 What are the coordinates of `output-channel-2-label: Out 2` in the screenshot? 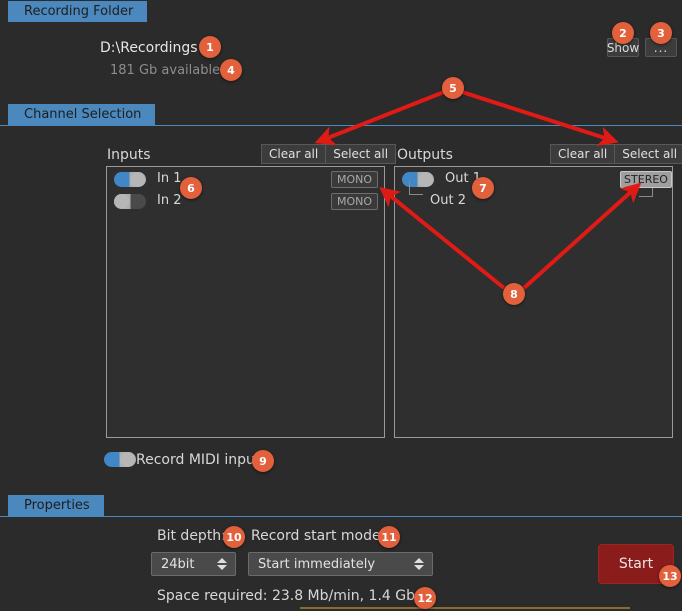 It's located at (448, 200).